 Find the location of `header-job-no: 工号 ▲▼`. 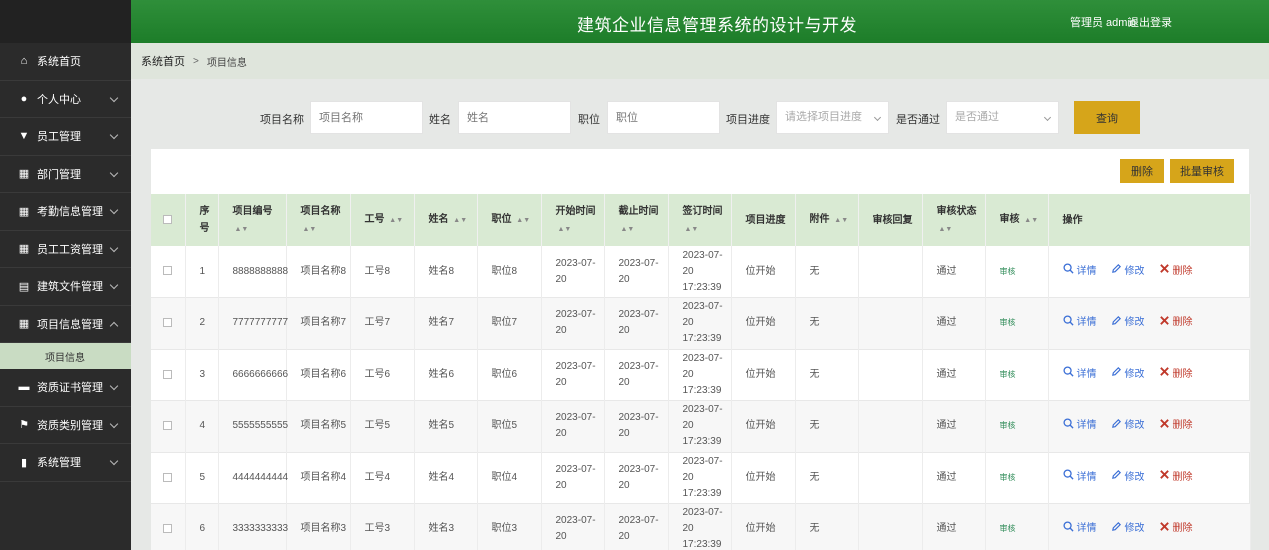

header-job-no: 工号 ▲▼ is located at coordinates (382, 220).